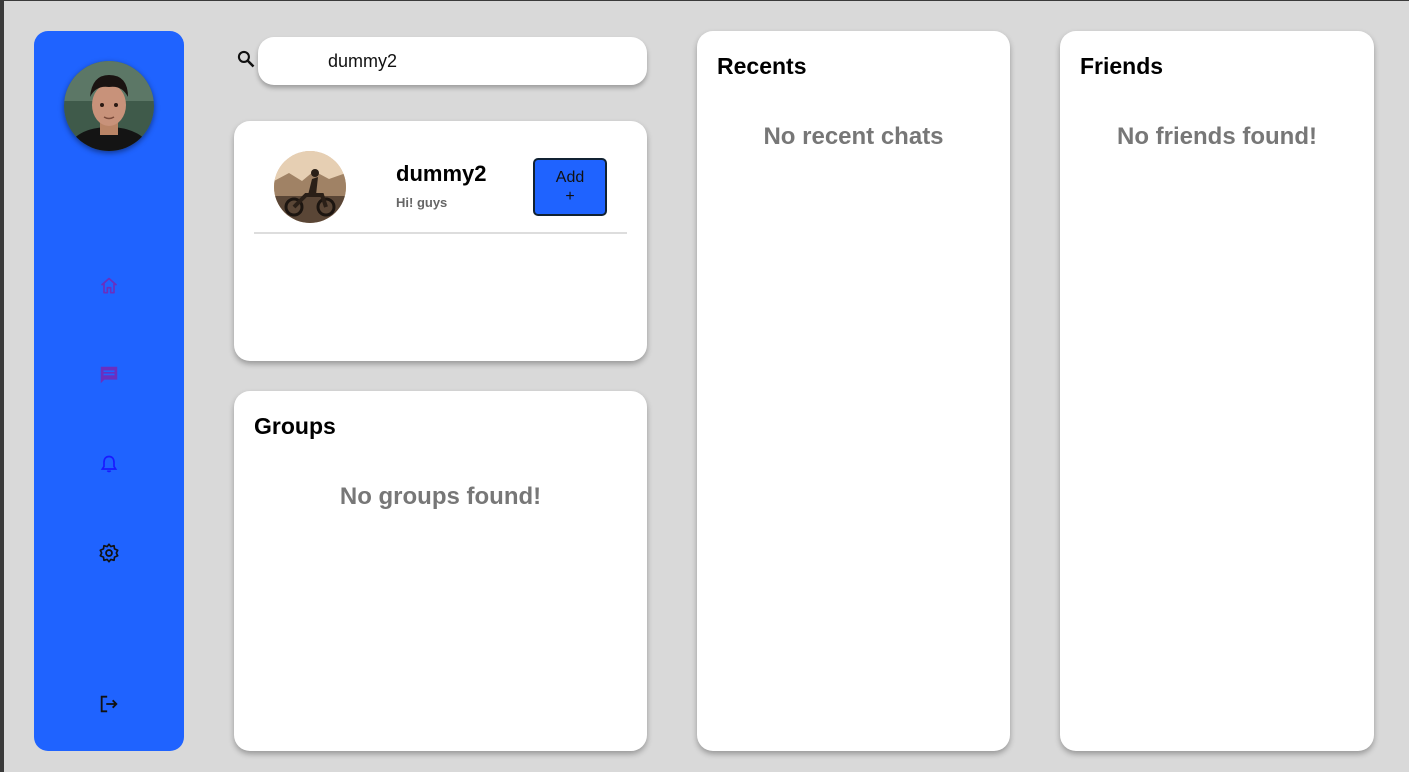 This screenshot has width=1409, height=772. I want to click on home-icon, so click(109, 286).